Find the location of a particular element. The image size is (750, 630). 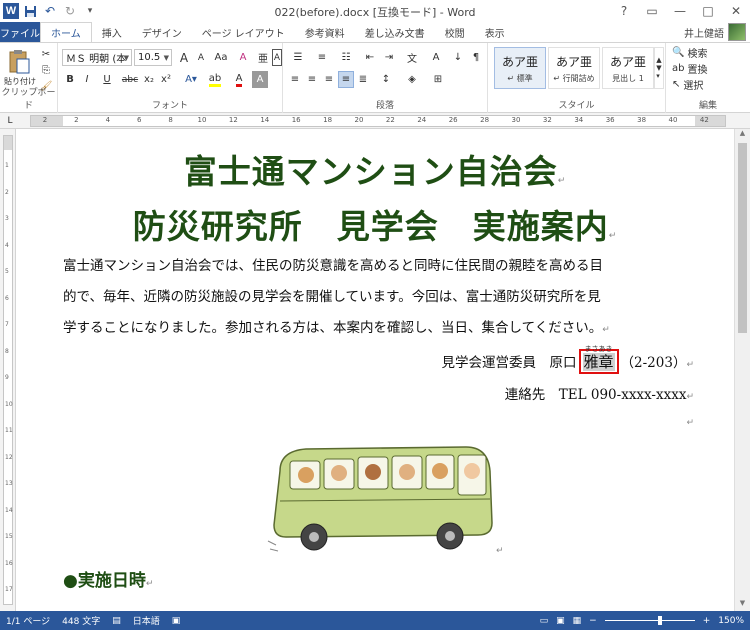

borders-icon: ⊞ is located at coordinates (438, 79).